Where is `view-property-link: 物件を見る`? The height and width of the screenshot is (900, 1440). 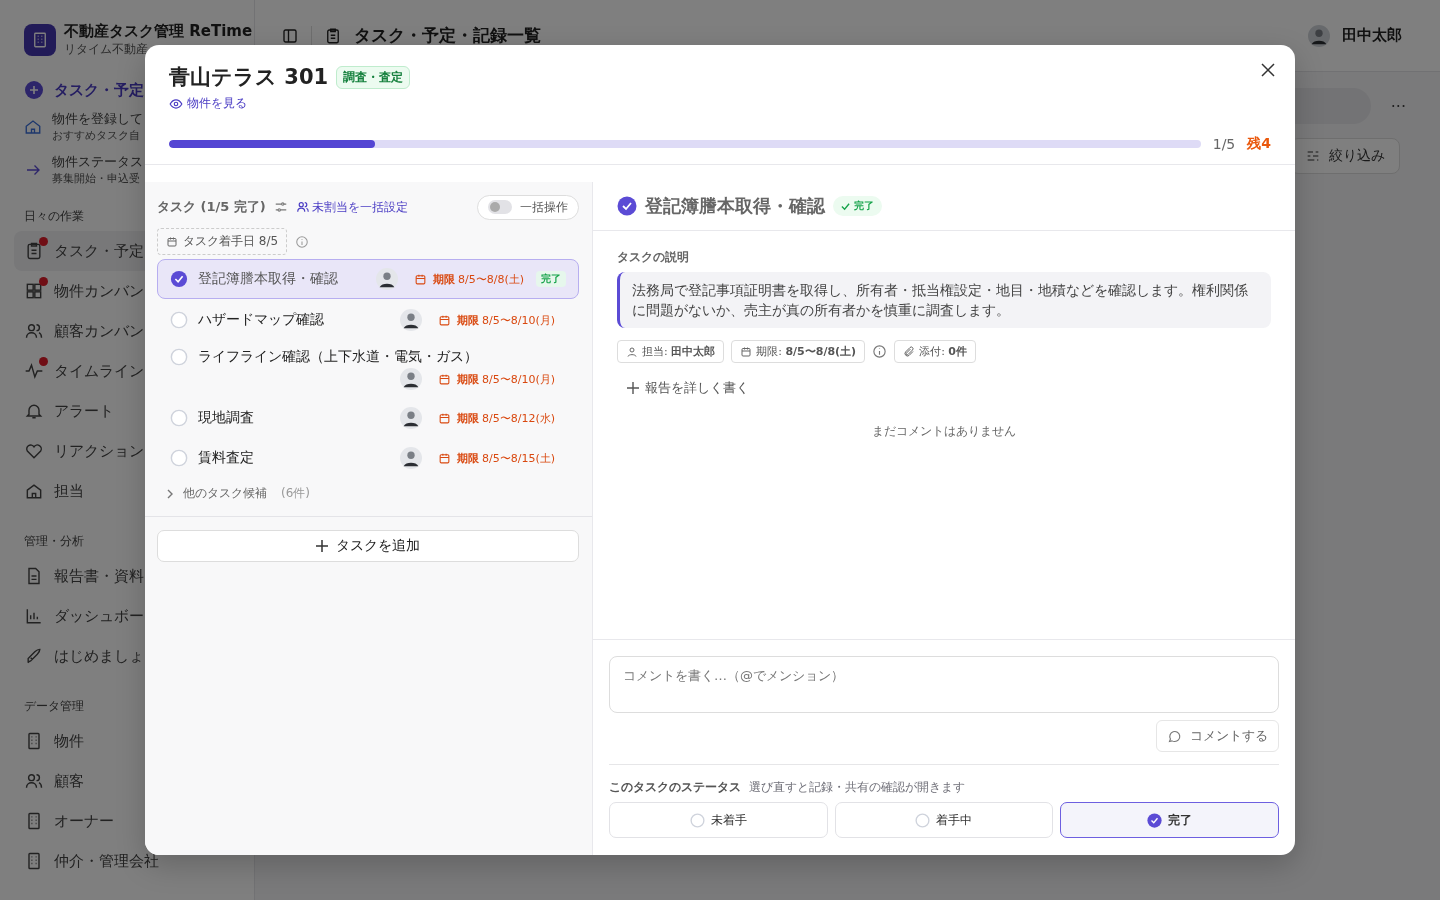
view-property-link: 物件を見る is located at coordinates (208, 103).